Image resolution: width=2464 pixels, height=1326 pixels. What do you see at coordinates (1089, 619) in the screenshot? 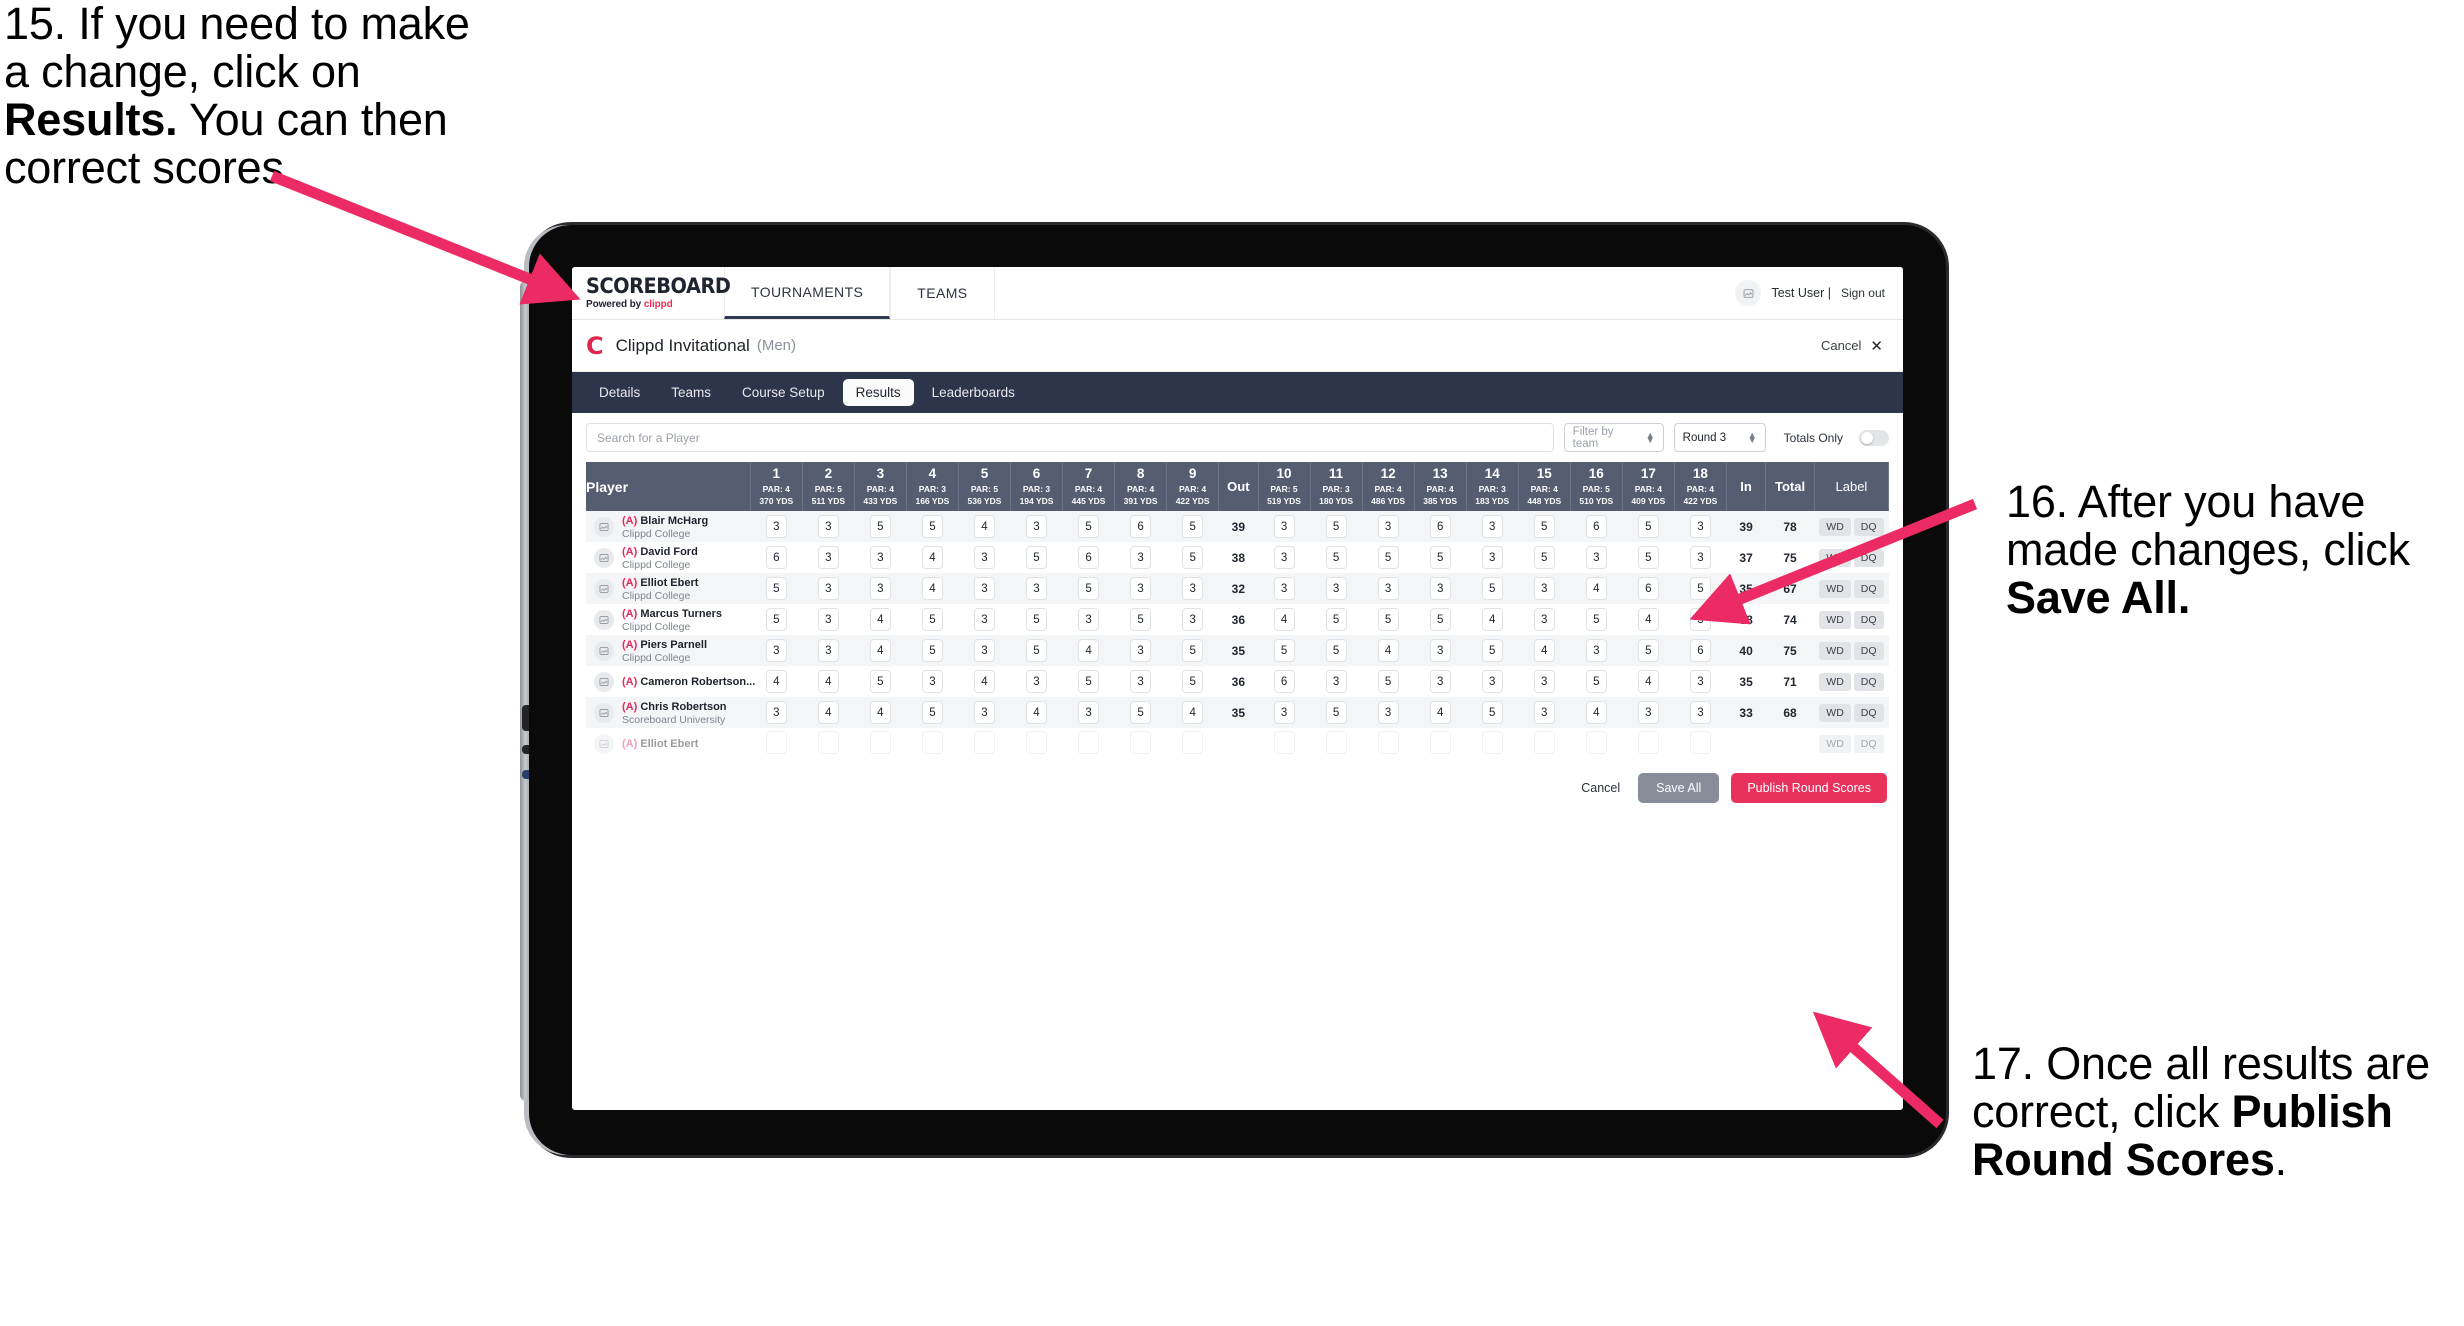
I see `score-cell-hole-7: 3` at bounding box center [1089, 619].